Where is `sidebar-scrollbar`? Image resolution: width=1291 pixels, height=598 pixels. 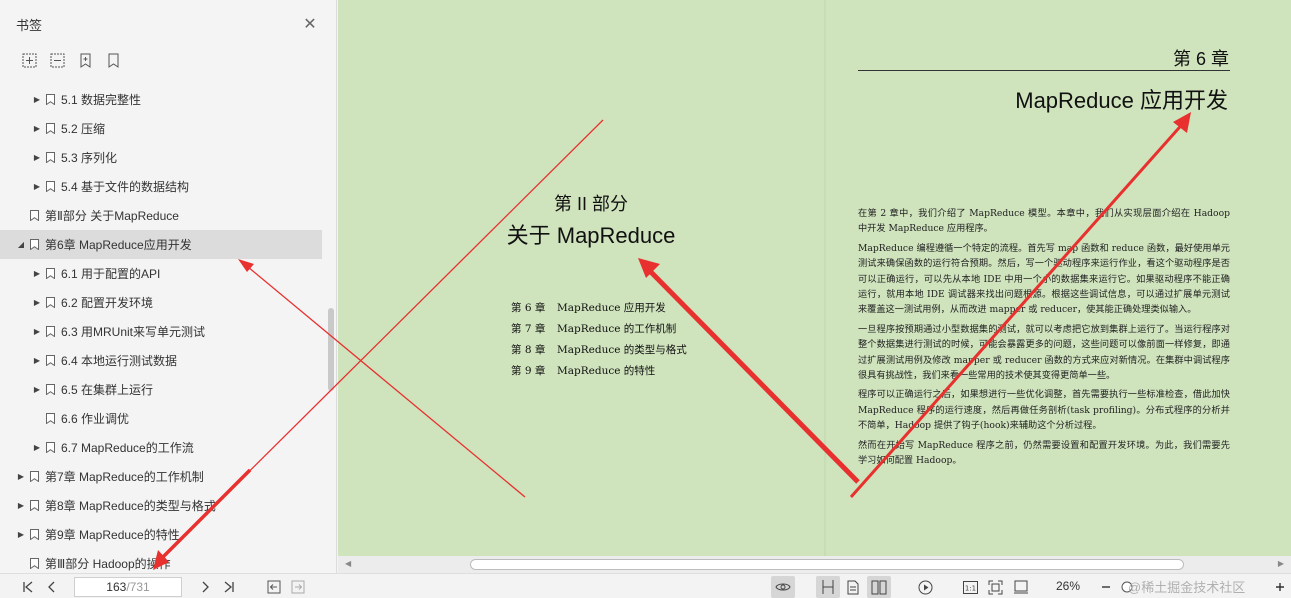 sidebar-scrollbar is located at coordinates (331, 349).